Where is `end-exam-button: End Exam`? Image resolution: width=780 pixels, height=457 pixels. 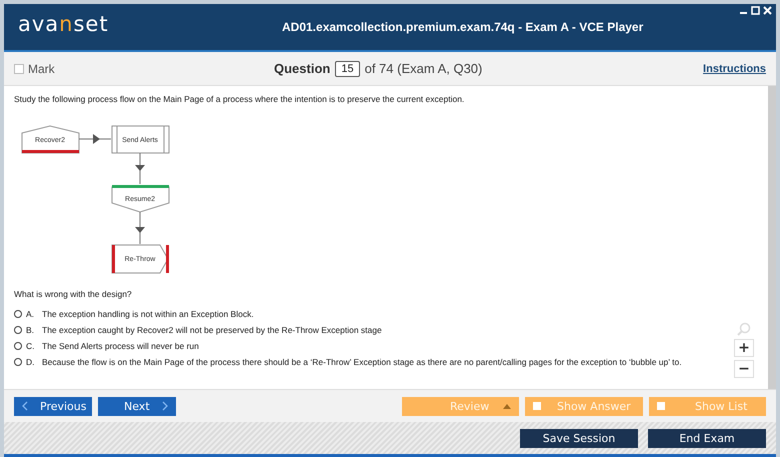 end-exam-button: End Exam is located at coordinates (707, 438).